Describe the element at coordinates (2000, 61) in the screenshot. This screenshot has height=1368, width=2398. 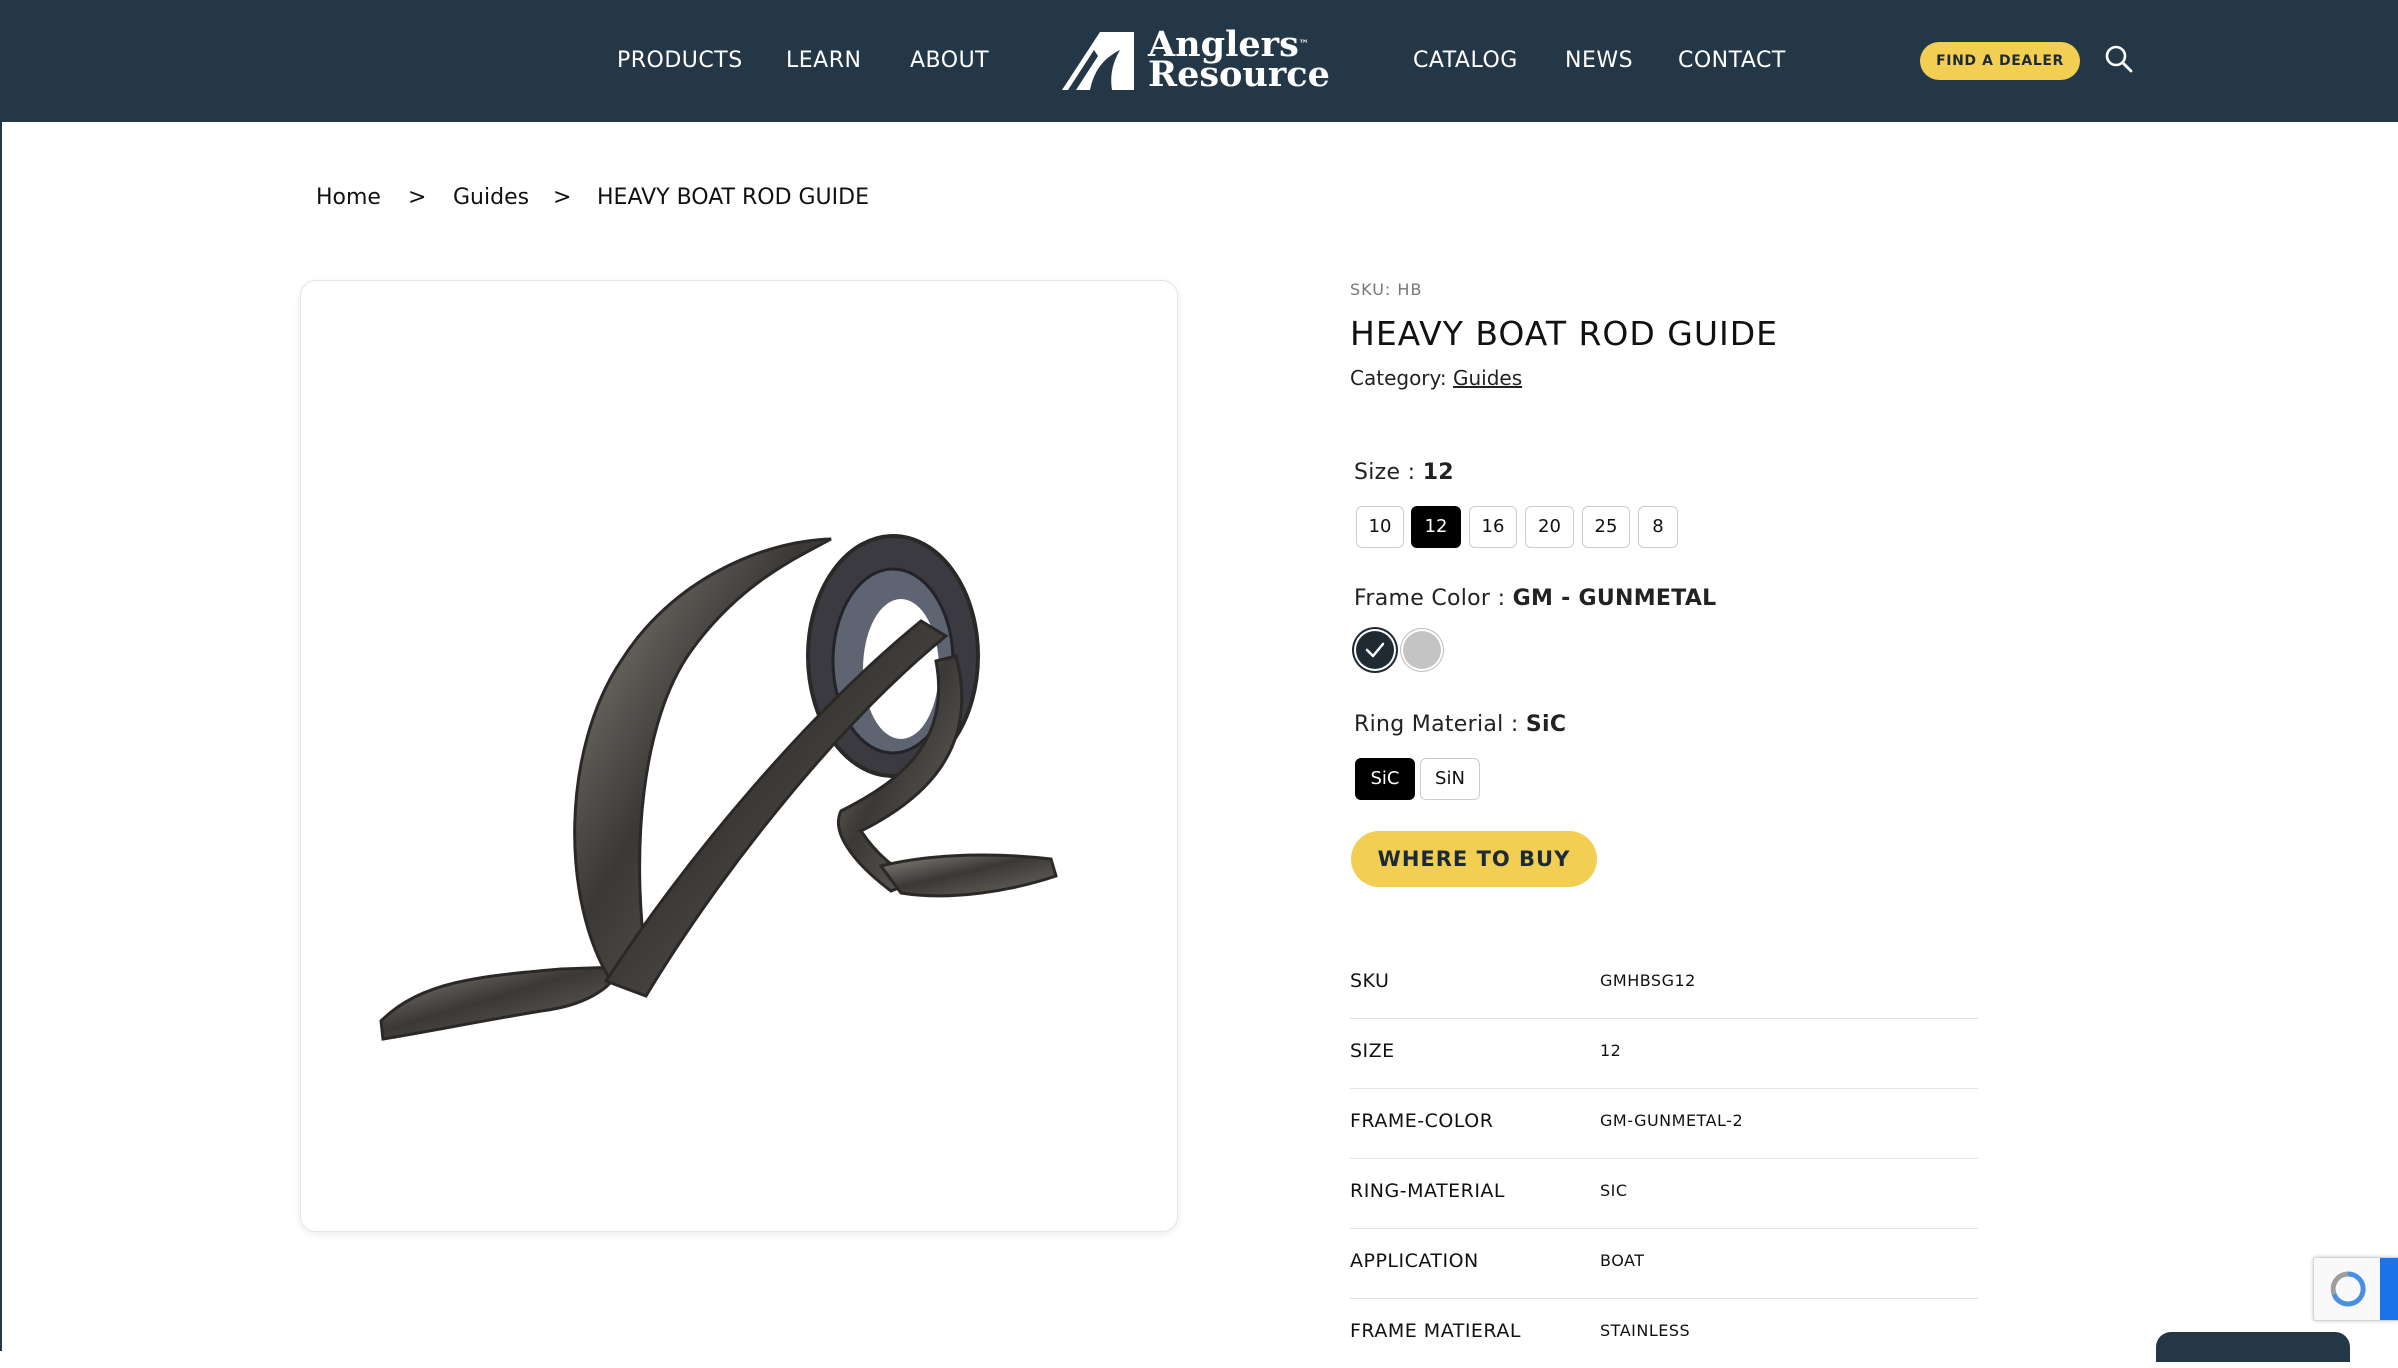
I see `find-a-dealer-button: FIND A DEALER` at that location.